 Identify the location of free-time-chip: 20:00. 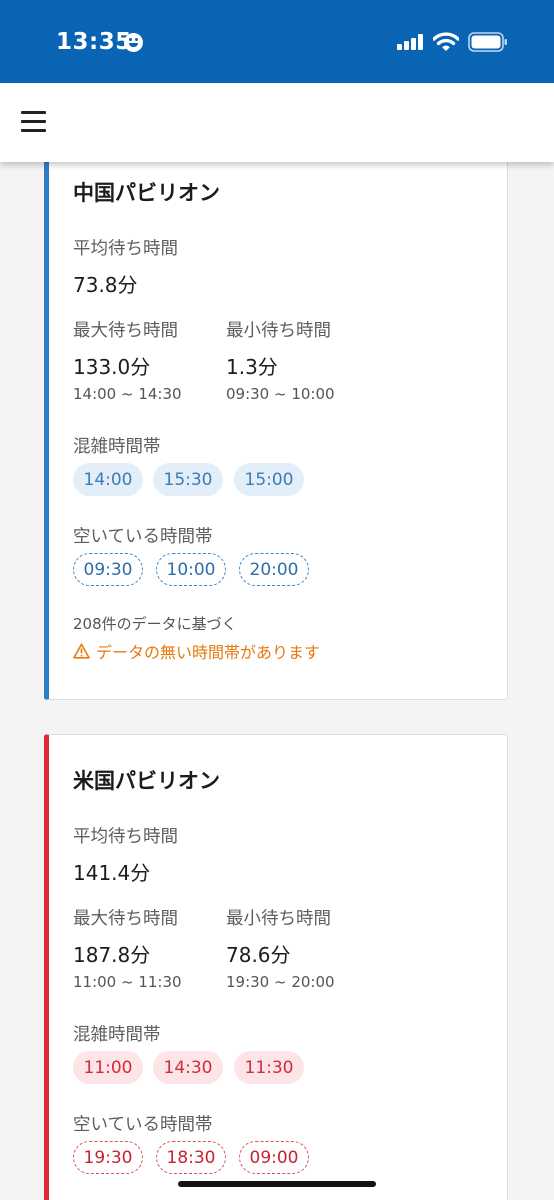
(274, 569).